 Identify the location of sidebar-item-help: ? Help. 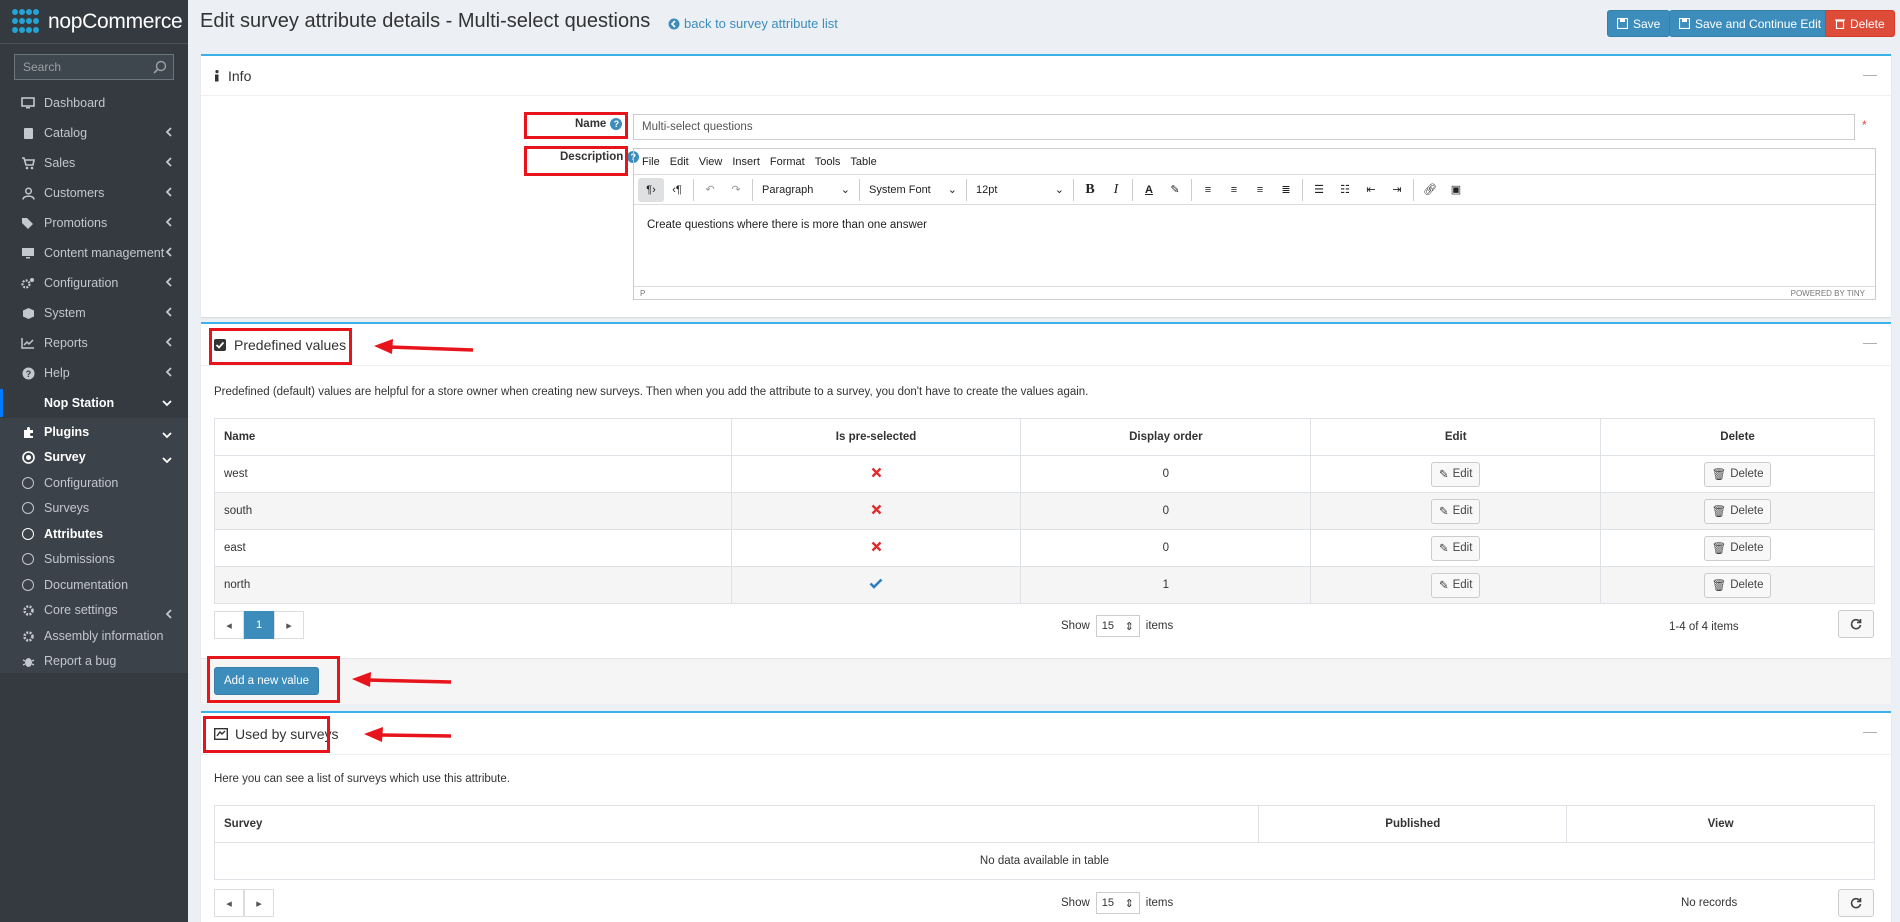
(94, 373).